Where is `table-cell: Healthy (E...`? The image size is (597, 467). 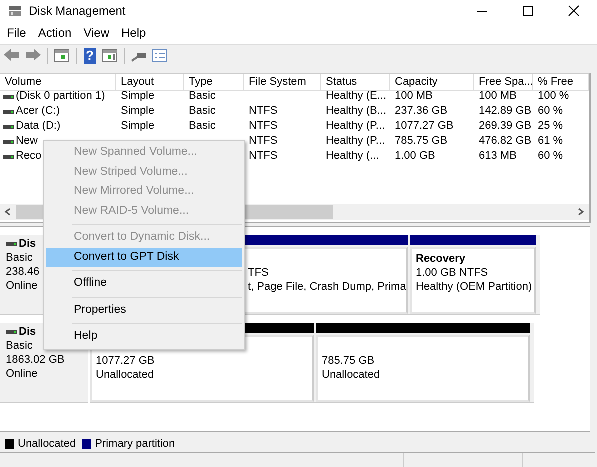 table-cell: Healthy (E... is located at coordinates (356, 96).